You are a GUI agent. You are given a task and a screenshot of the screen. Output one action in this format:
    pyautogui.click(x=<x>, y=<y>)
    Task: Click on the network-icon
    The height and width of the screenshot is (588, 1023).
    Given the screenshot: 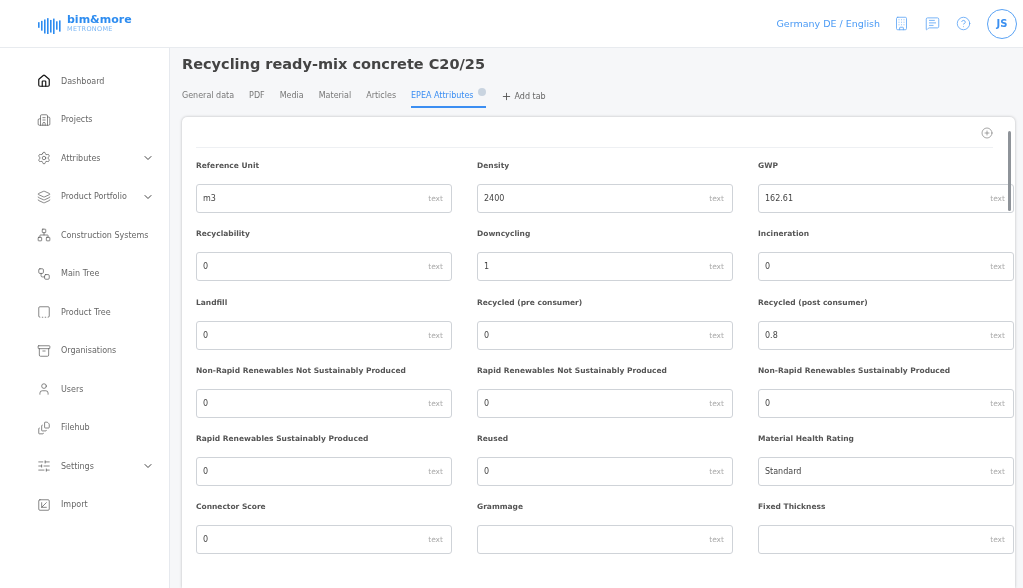 What is the action you would take?
    pyautogui.click(x=44, y=235)
    